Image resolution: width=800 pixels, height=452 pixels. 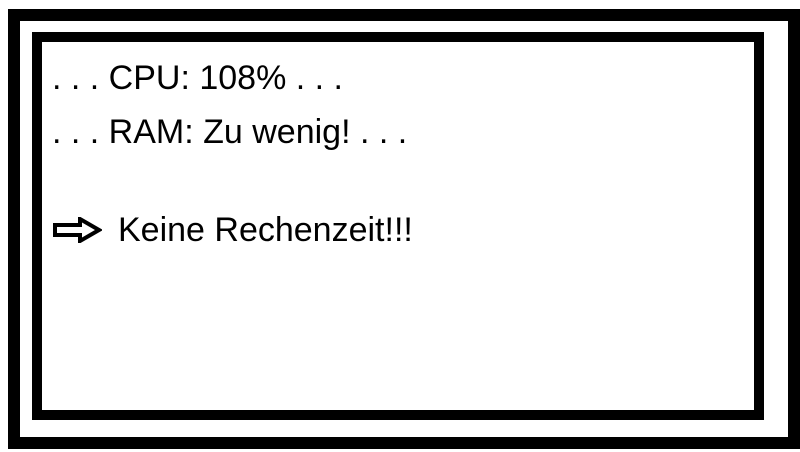 I want to click on cpu-status-line: . . . CPU: 108% . . ., so click(x=197, y=78).